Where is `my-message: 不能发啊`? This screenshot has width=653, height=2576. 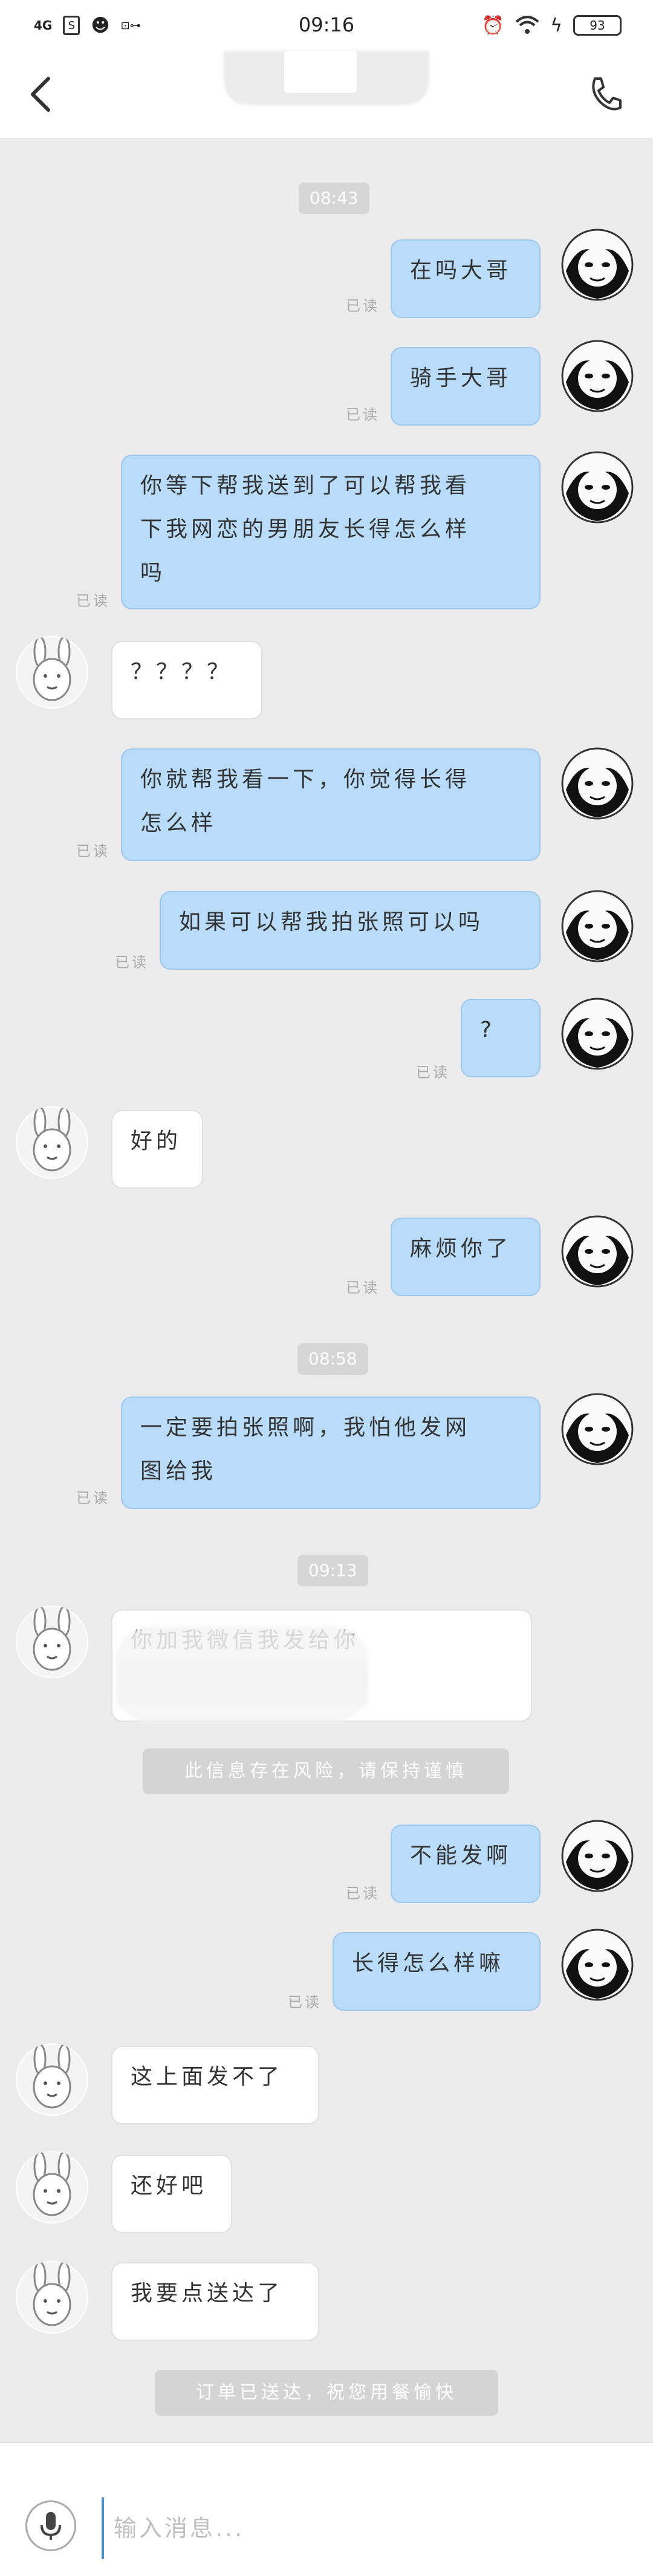 my-message: 不能发啊 is located at coordinates (466, 1864).